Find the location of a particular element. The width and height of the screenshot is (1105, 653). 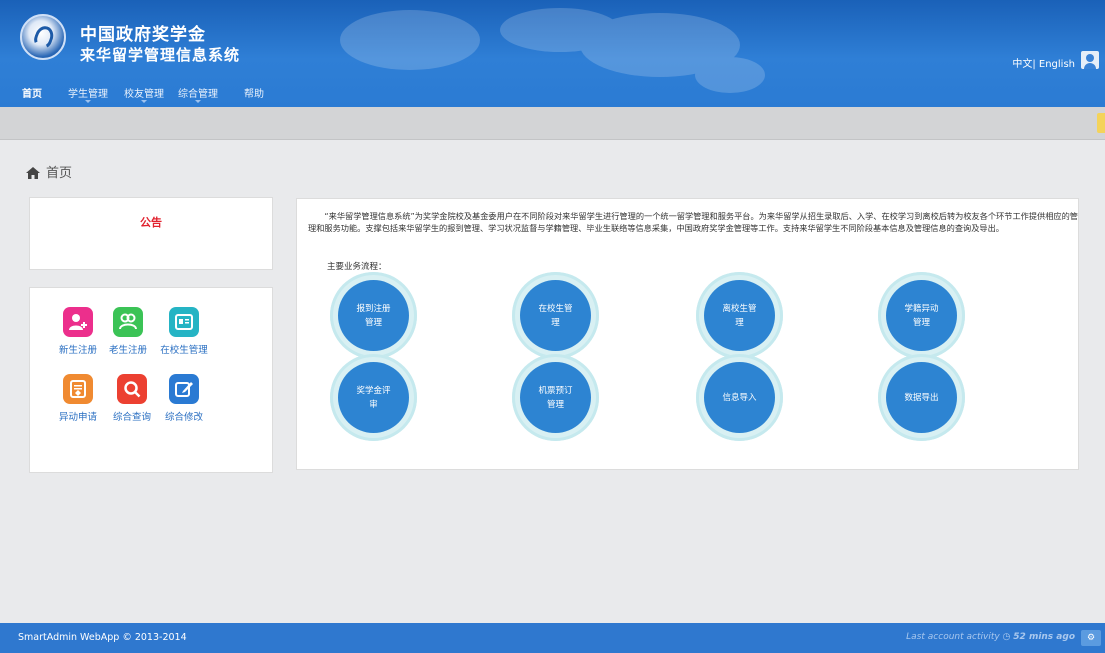

ribbon-bar is located at coordinates (552, 123).